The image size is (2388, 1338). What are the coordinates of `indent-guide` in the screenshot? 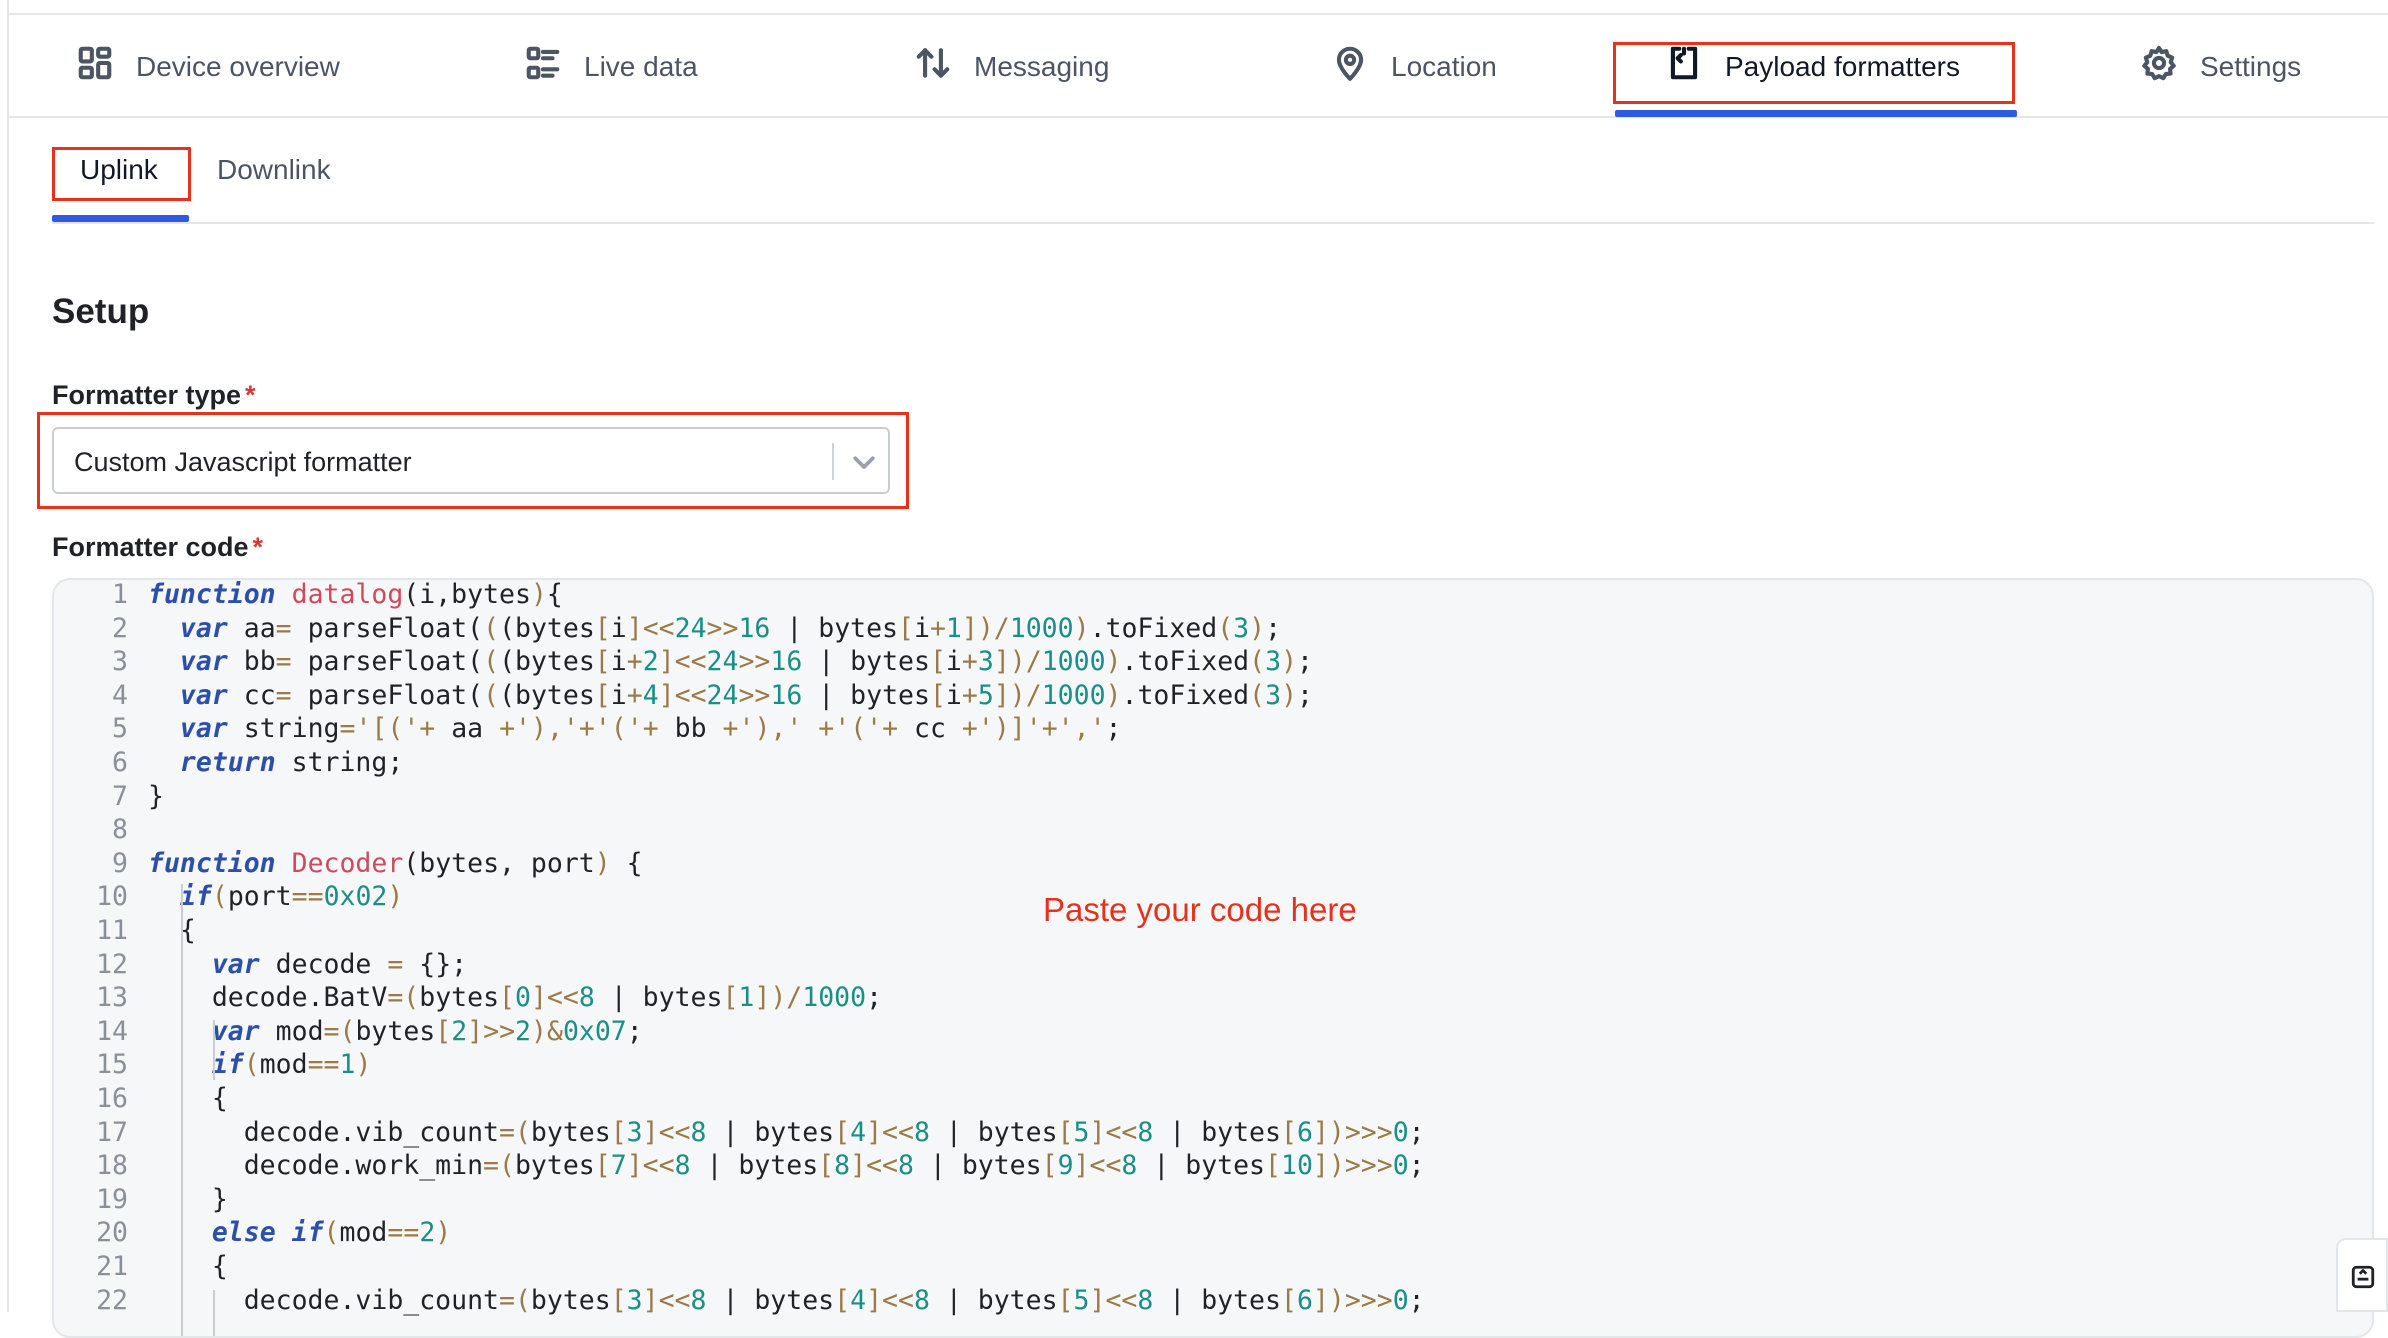 It's located at (214, 1050).